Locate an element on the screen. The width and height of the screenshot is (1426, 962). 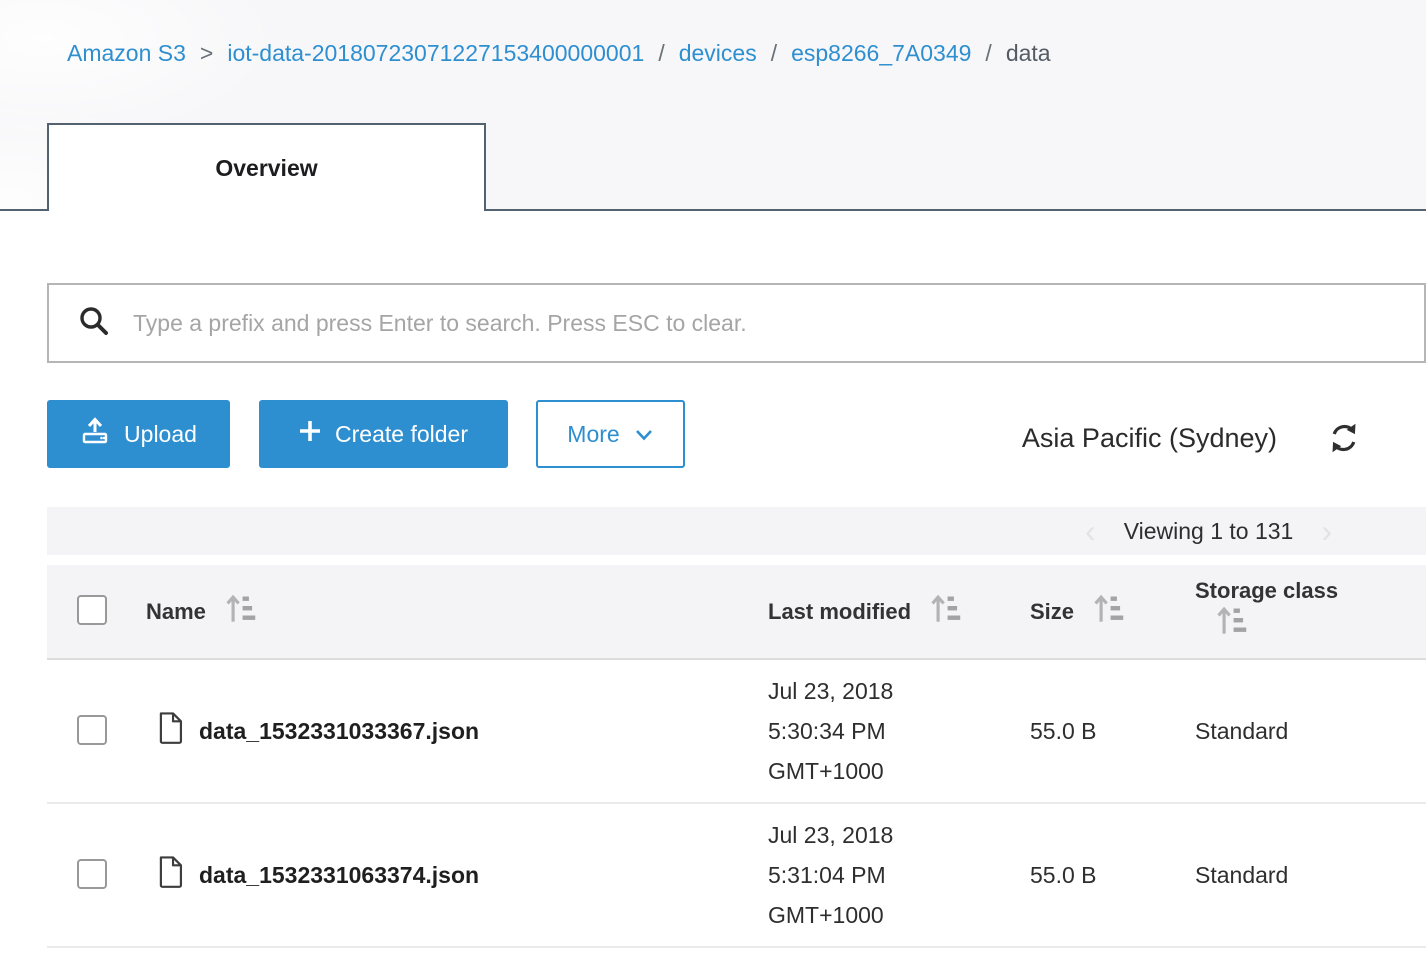
create-folder-button-label: Create folder is located at coordinates (401, 433).